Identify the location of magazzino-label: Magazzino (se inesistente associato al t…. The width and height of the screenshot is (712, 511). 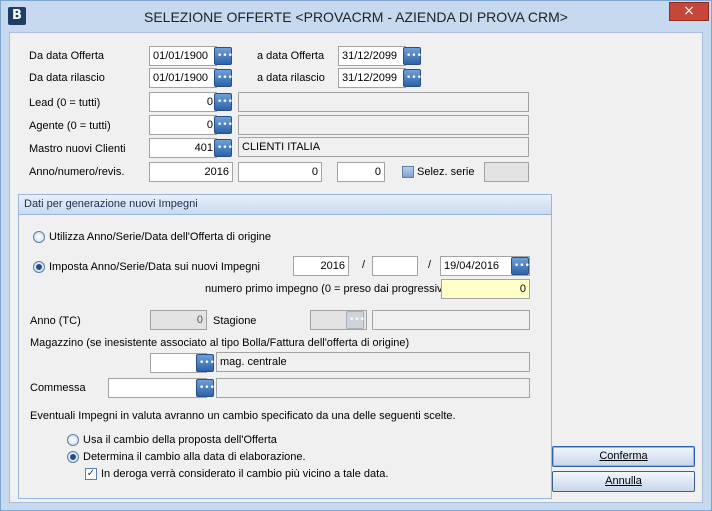
(220, 343).